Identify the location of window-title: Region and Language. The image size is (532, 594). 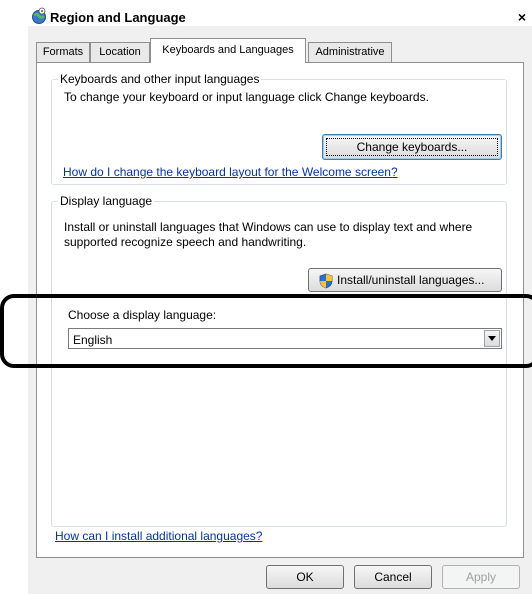
(118, 17).